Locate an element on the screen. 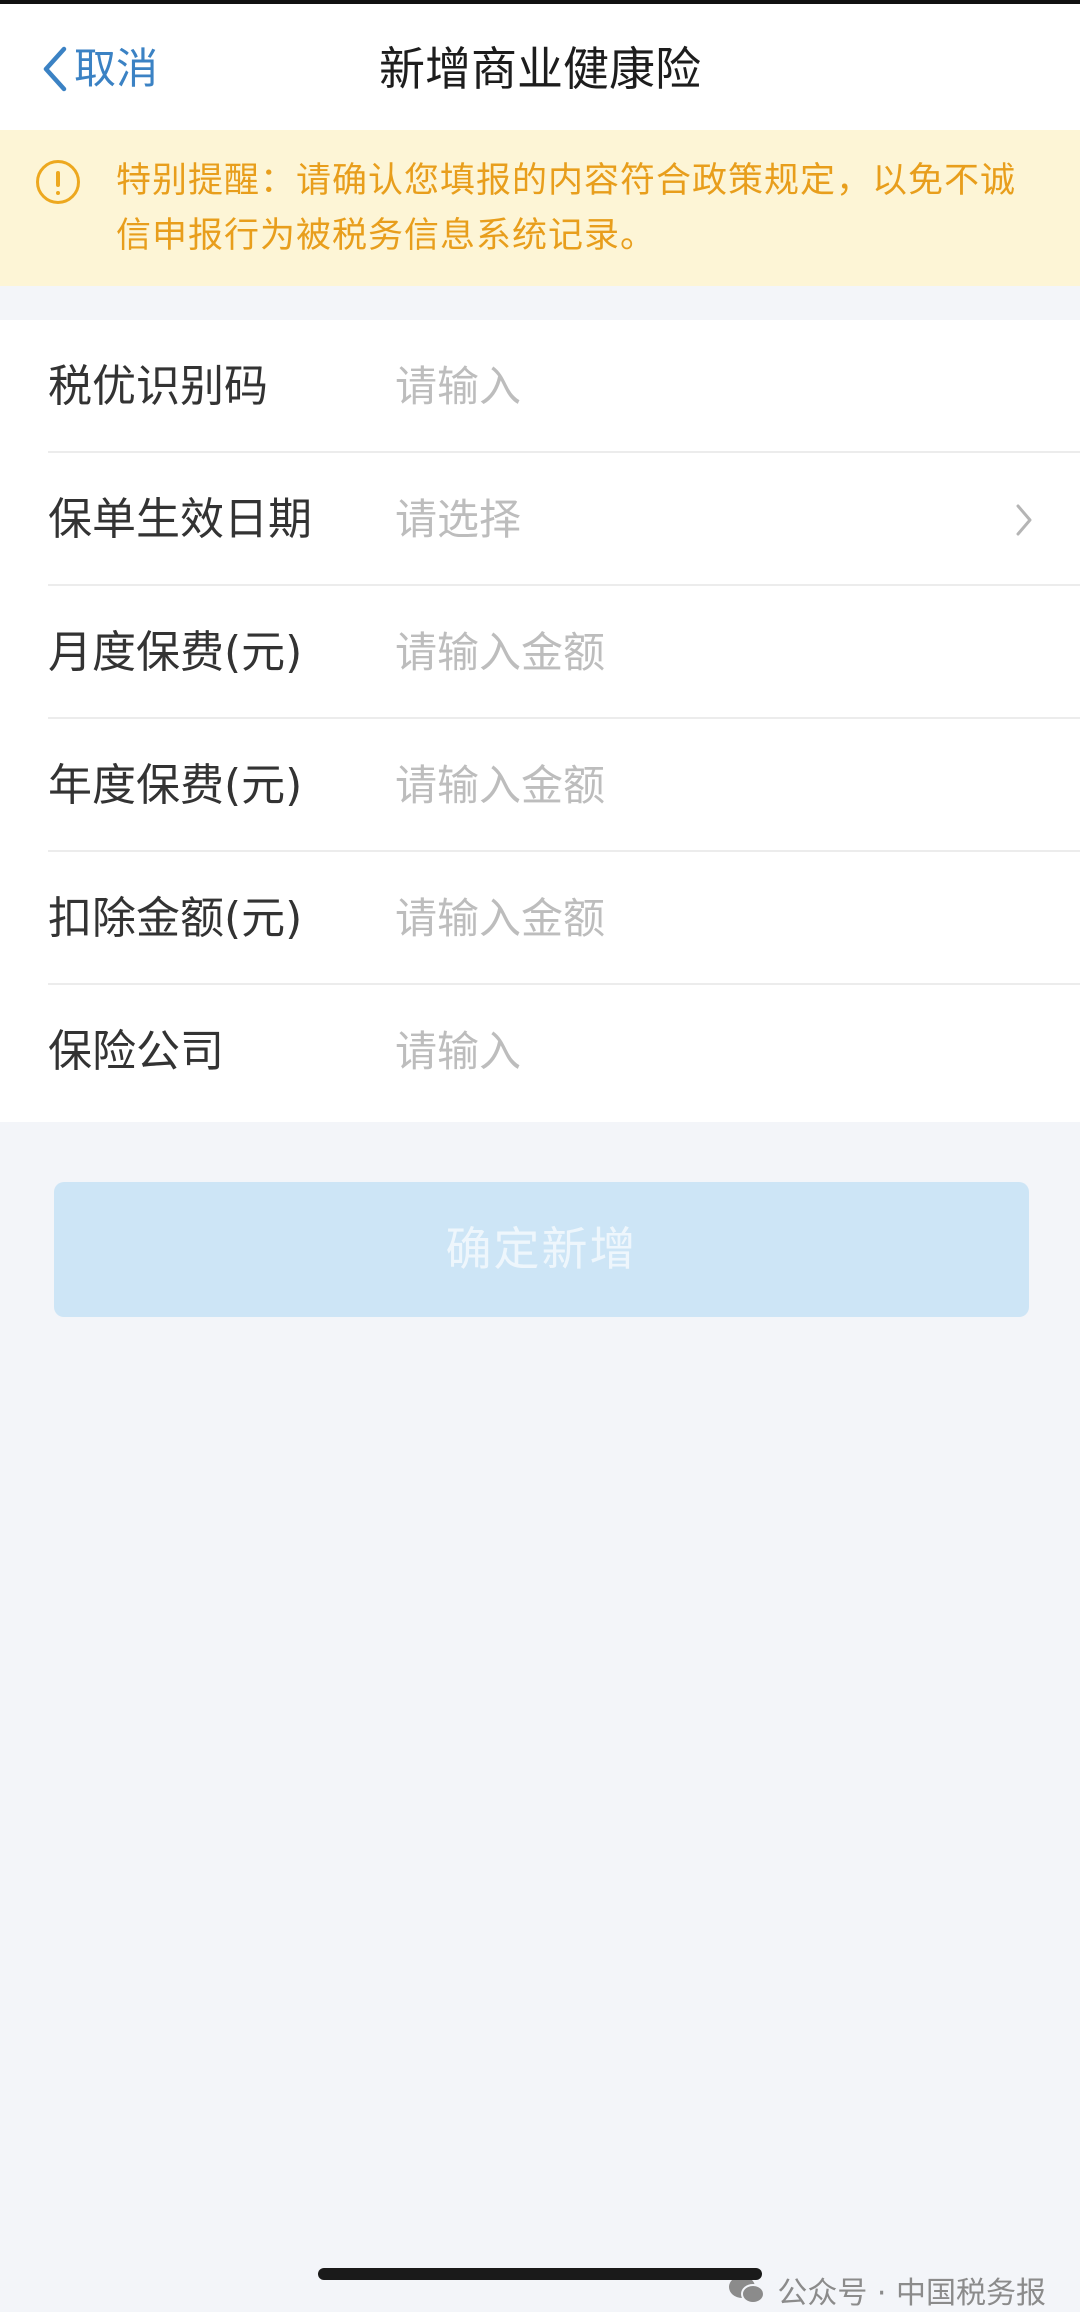  annual-premium-input is located at coordinates (695, 785).